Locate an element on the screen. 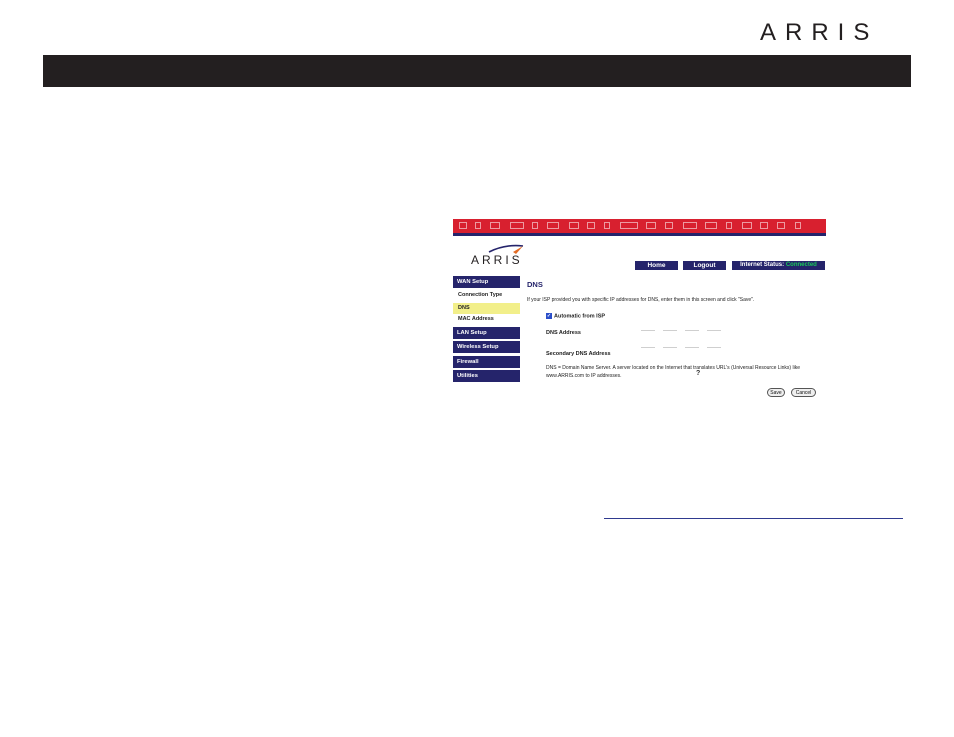 Image resolution: width=954 pixels, height=737 pixels. automatic-from-isp-label: Automatic from ISP is located at coordinates (580, 316).